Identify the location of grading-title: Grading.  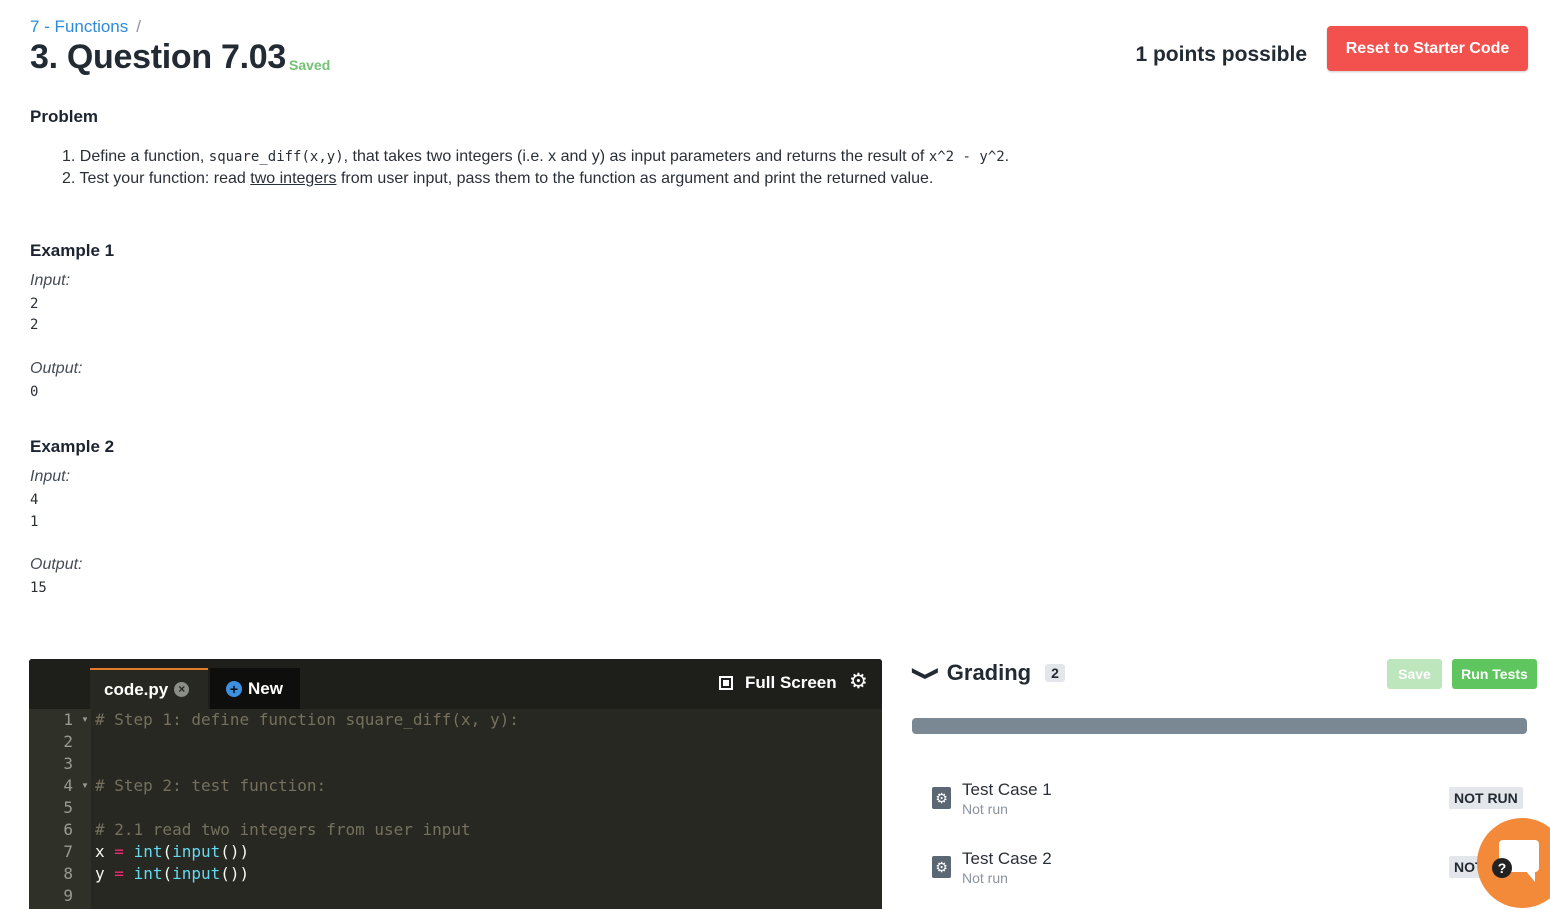
(989, 672).